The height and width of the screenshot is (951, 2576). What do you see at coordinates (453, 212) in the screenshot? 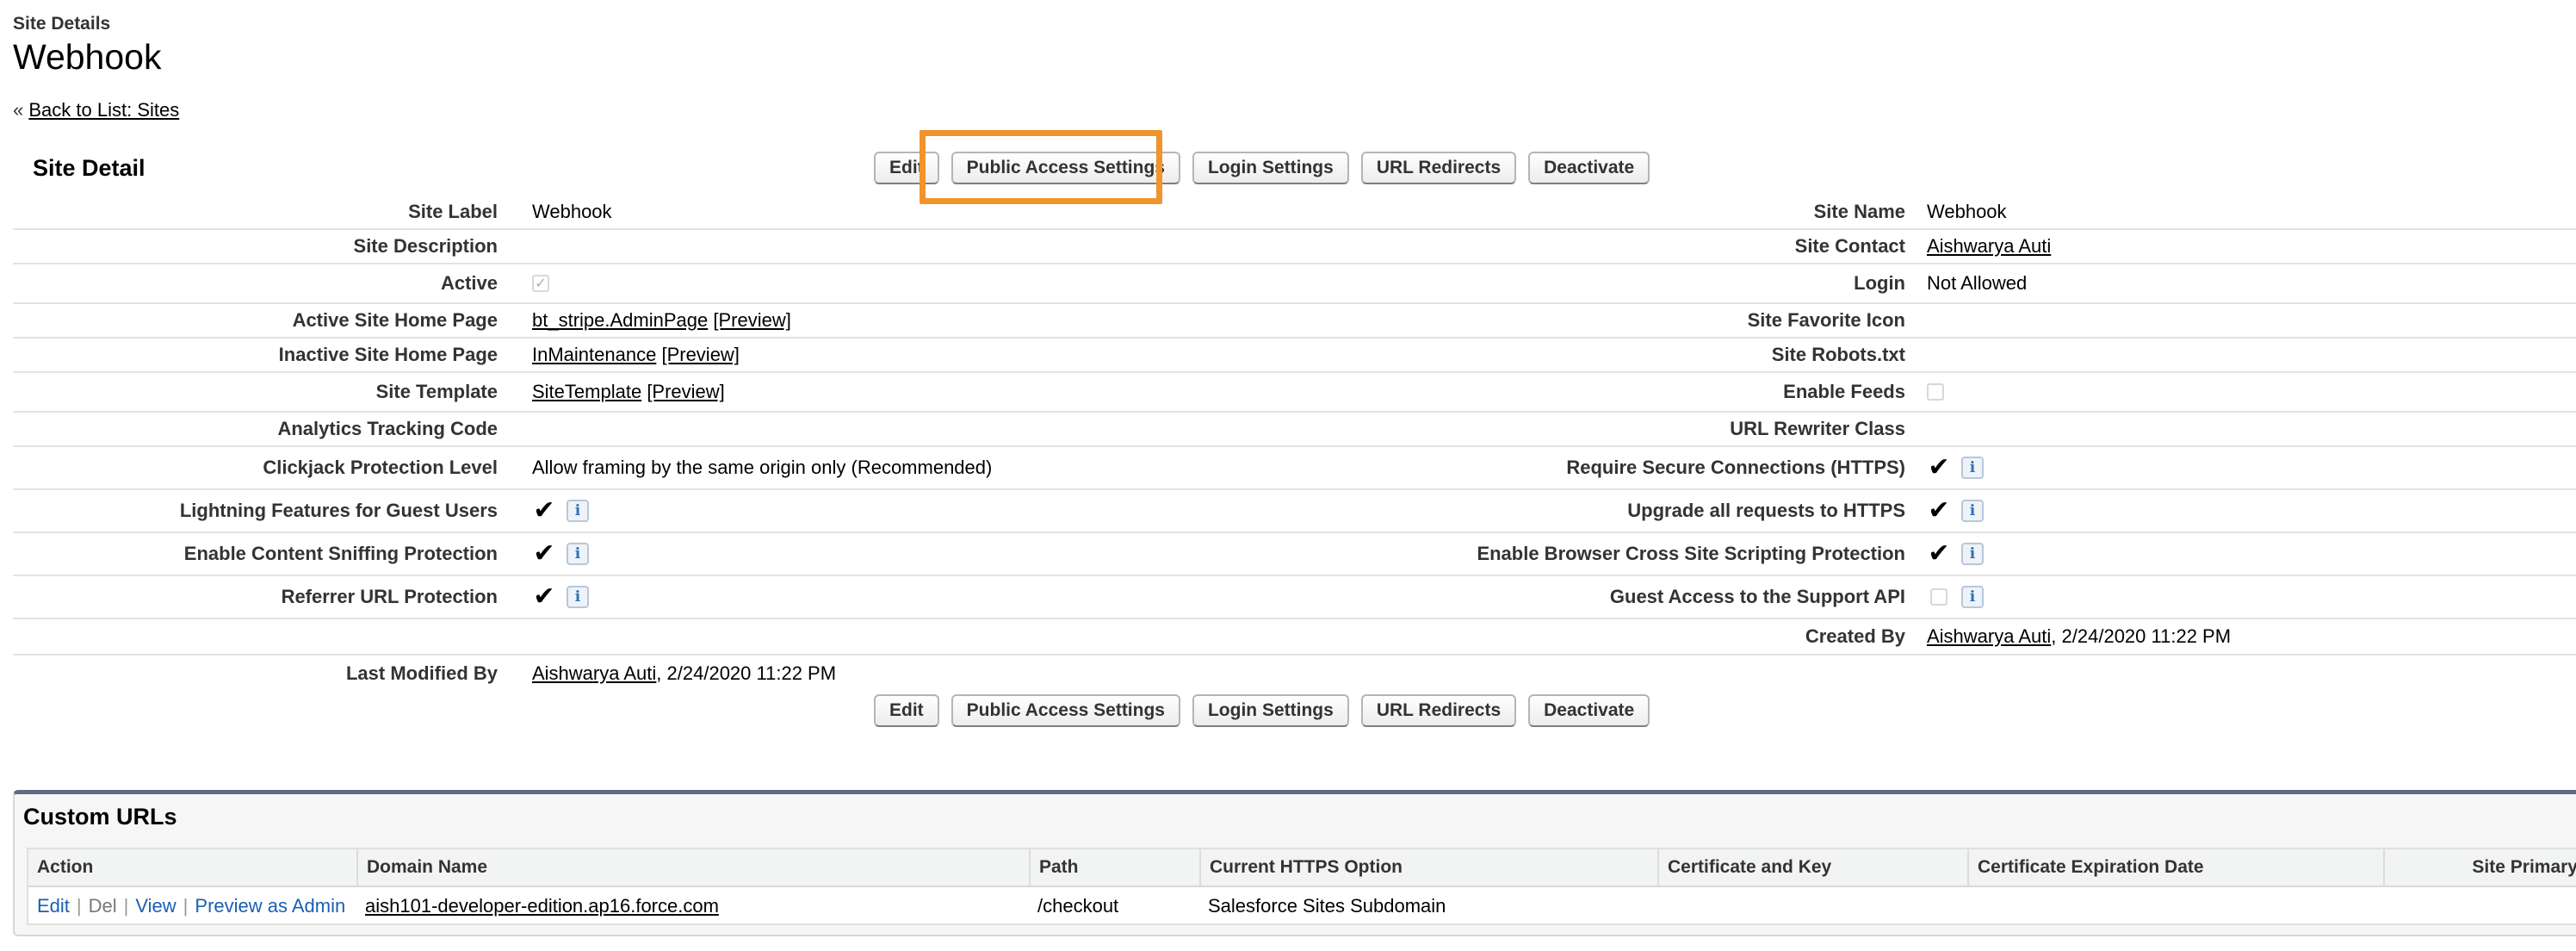
I see `site-label-label: Site Label` at bounding box center [453, 212].